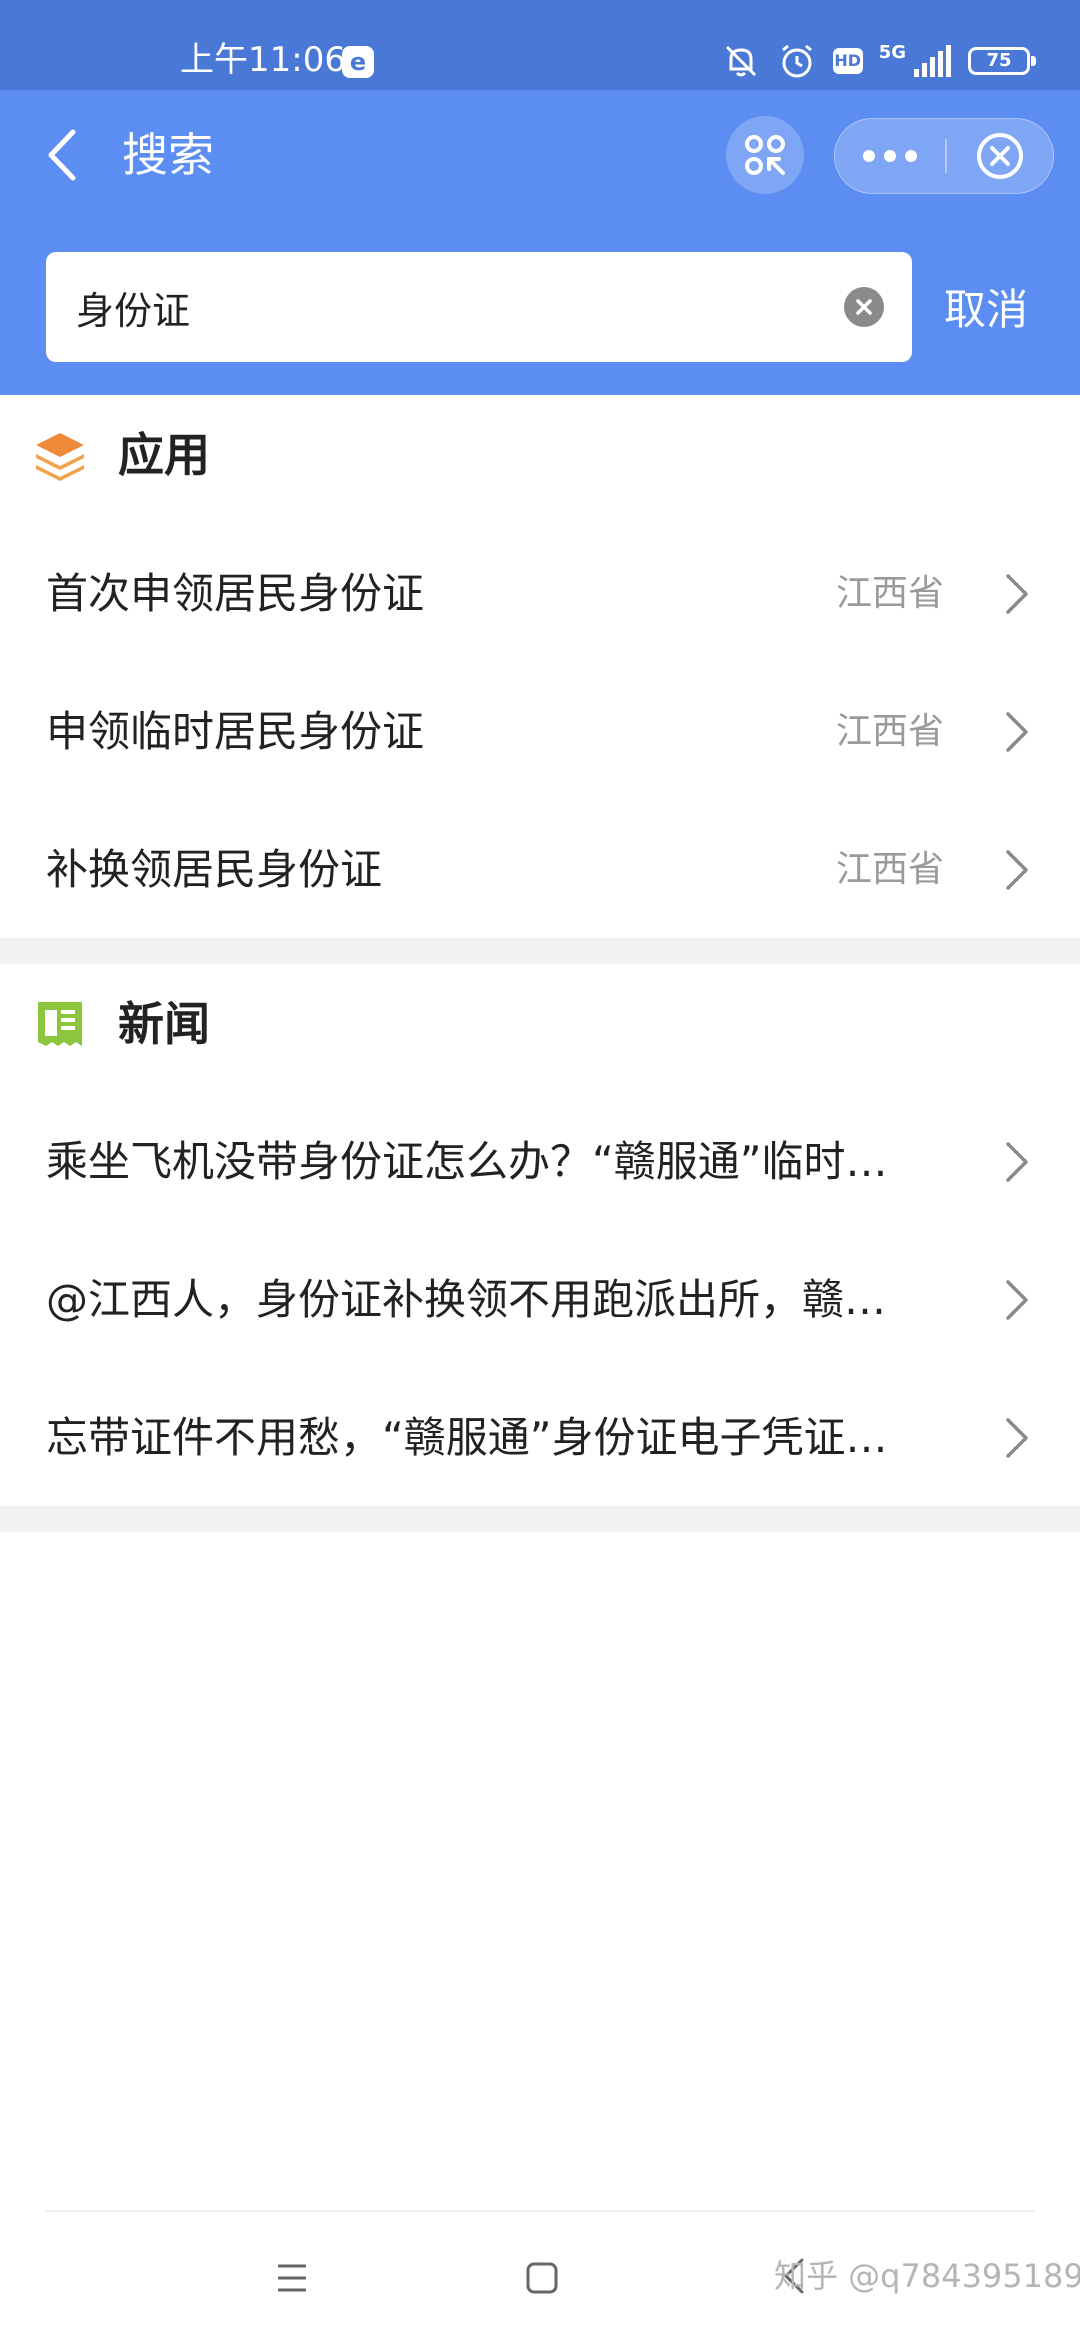 This screenshot has height=2340, width=1080. I want to click on clear-search-button, so click(864, 307).